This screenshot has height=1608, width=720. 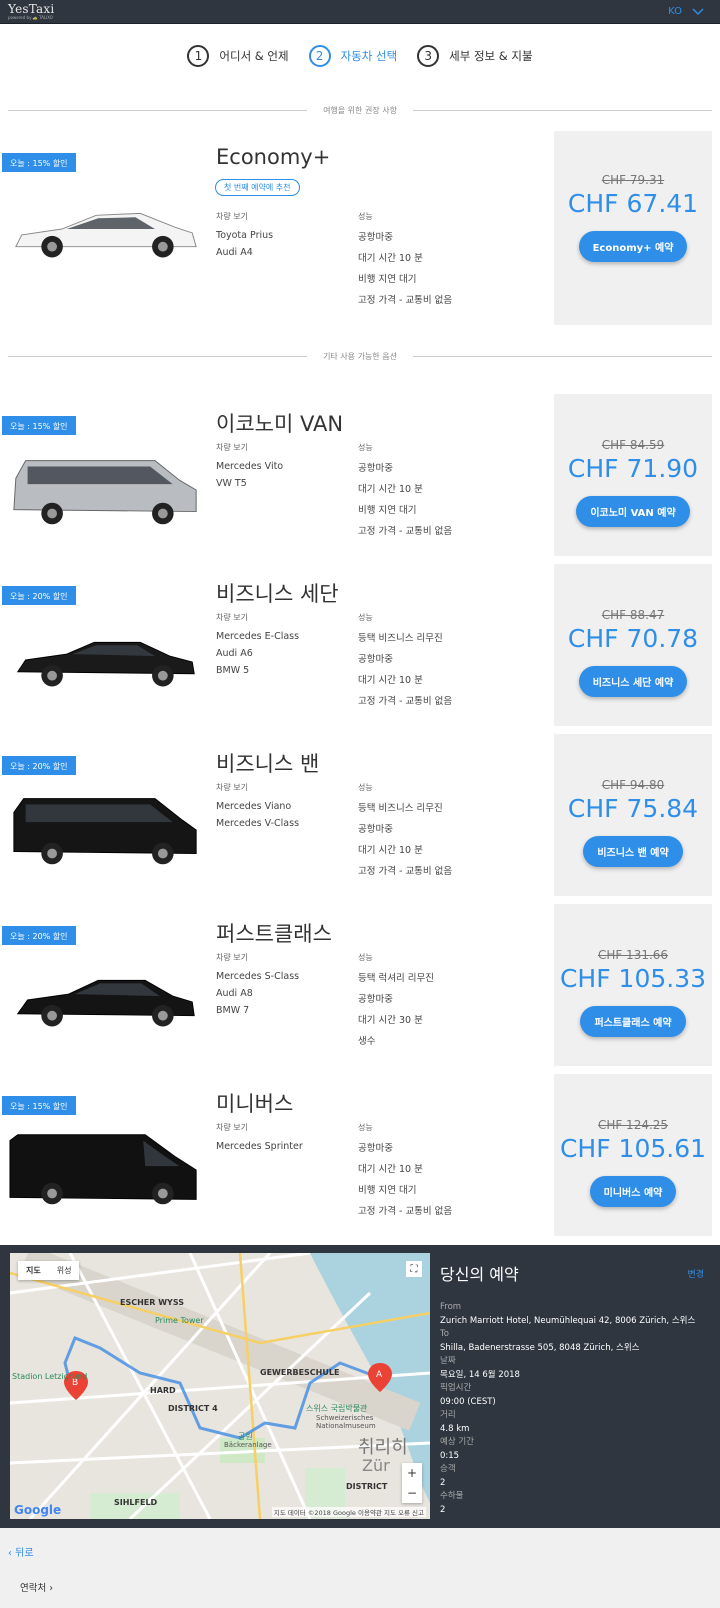 What do you see at coordinates (319, 56) in the screenshot?
I see `step-number: 2` at bounding box center [319, 56].